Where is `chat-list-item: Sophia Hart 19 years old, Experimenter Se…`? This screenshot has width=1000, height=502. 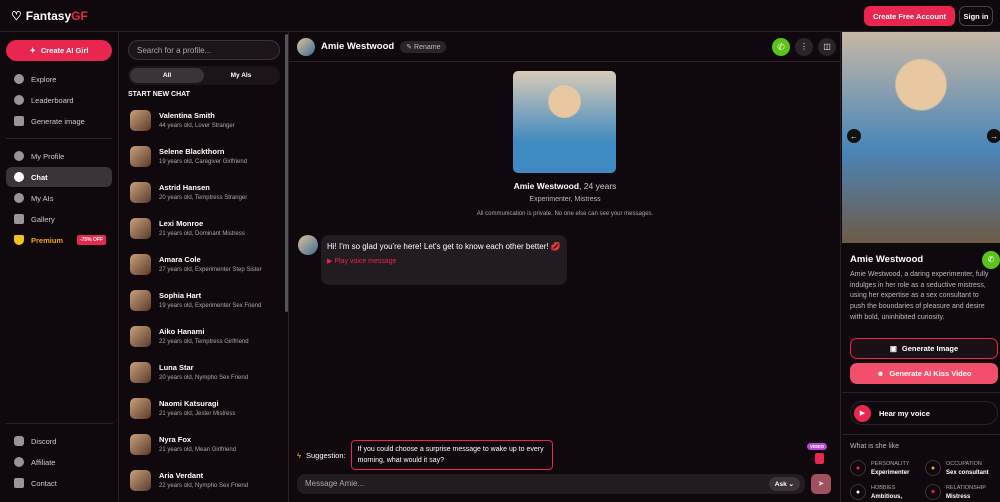
chat-list-item: Sophia Hart 19 years old, Experimenter Se… is located at coordinates (204, 300).